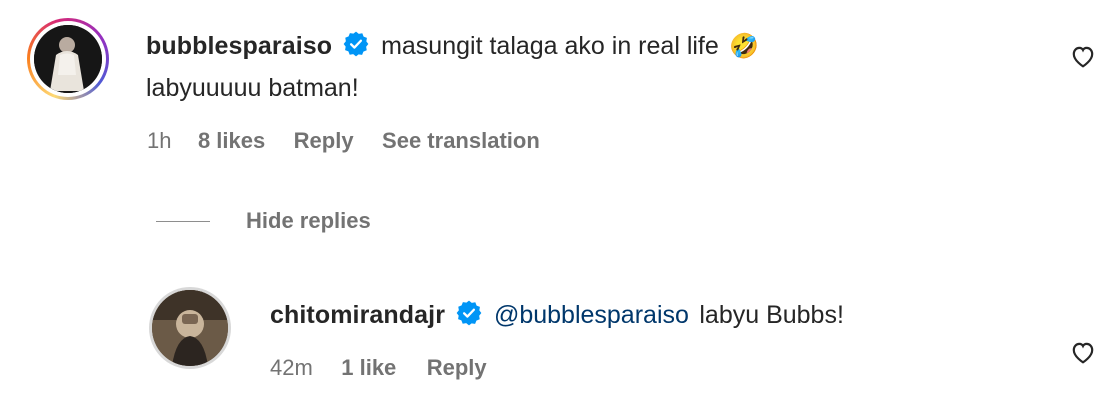  Describe the element at coordinates (457, 367) in the screenshot. I see `reply-reply-button: Reply` at that location.